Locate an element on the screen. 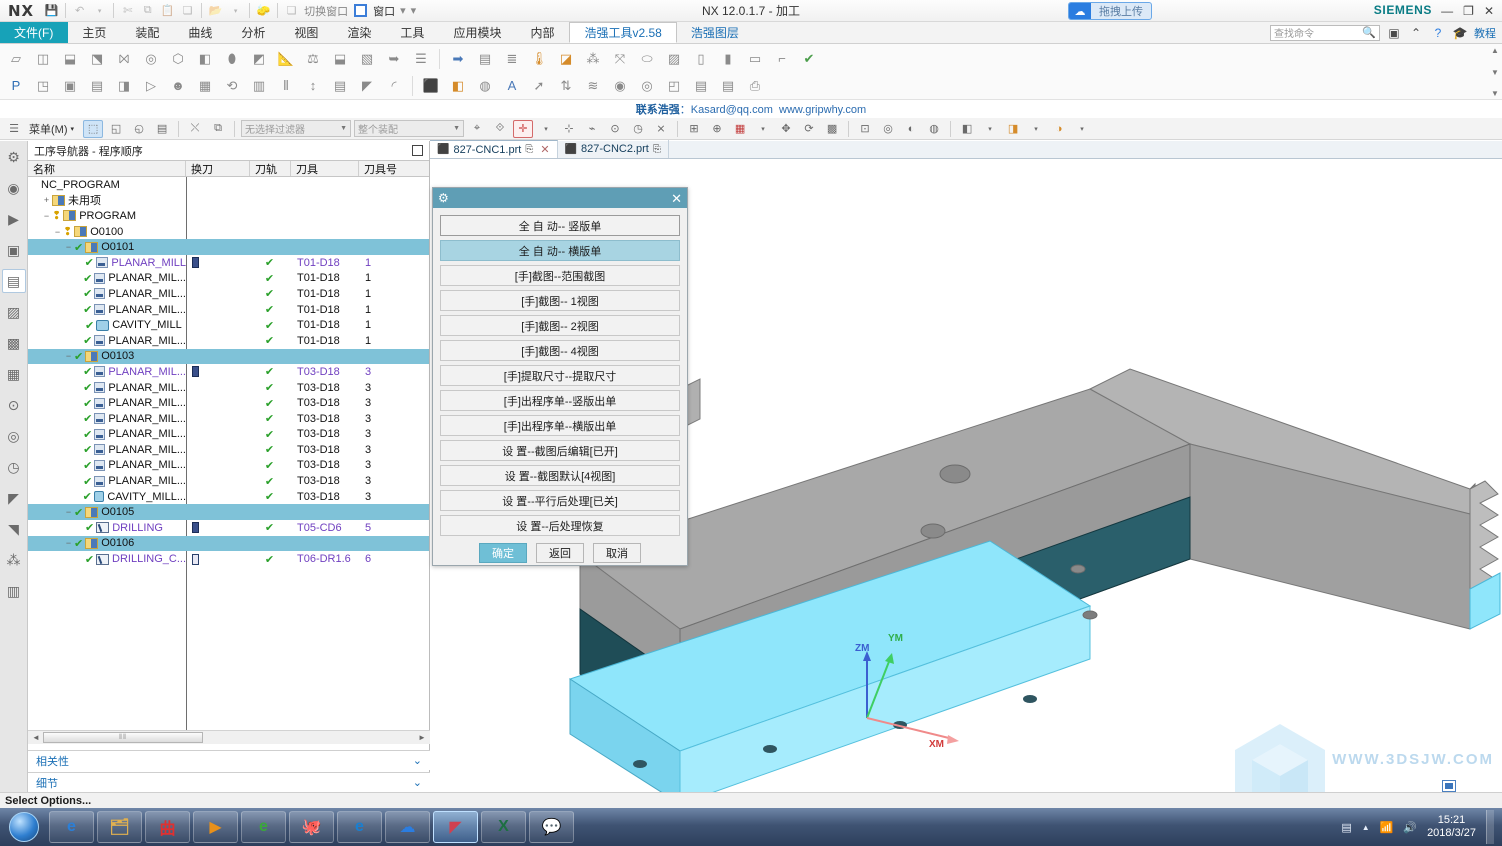 The image size is (1502, 846). tray-network-icon: 📶 is located at coordinates (1387, 827).